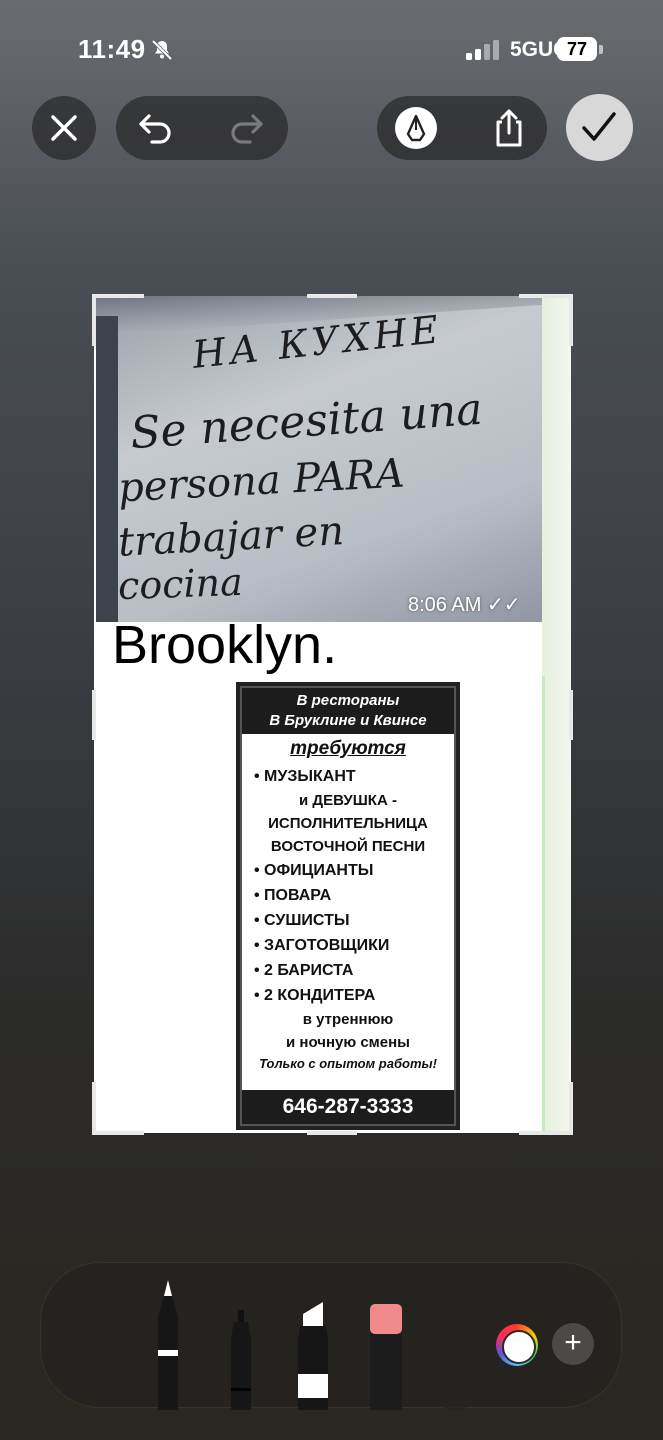  I want to click on ad-item: и ДЕВУШКА -, so click(348, 800).